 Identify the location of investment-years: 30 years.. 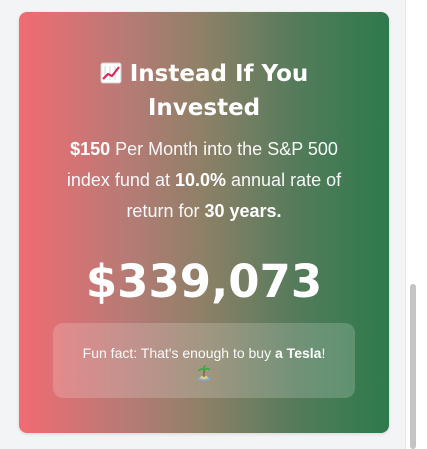
(243, 211).